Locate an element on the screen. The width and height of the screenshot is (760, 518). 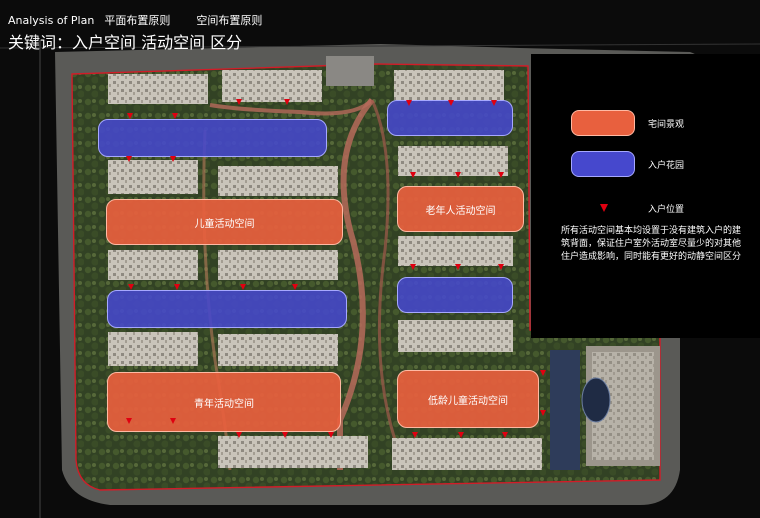
legend-landscape-swatch is located at coordinates (603, 123).